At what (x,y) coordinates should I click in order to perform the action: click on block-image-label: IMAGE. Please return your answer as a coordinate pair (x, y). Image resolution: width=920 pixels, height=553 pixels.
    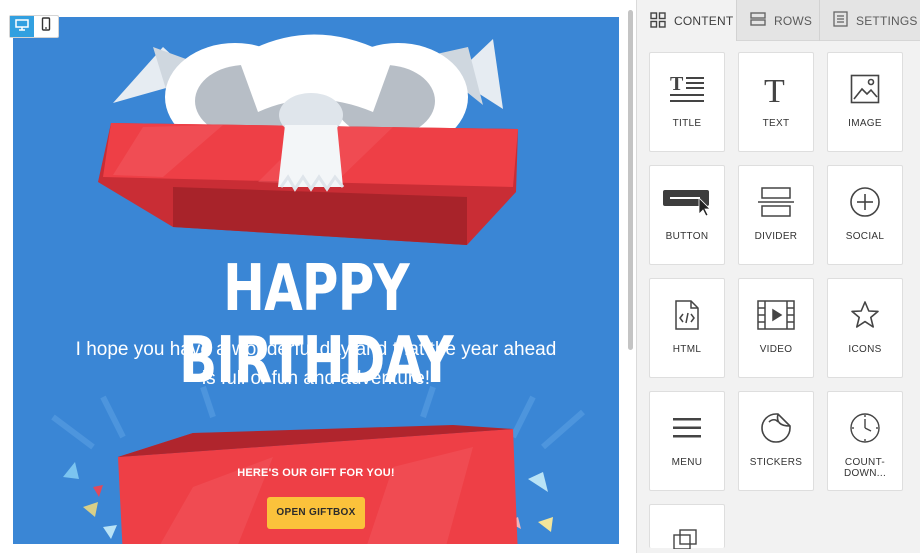
    Looking at the image, I should click on (865, 123).